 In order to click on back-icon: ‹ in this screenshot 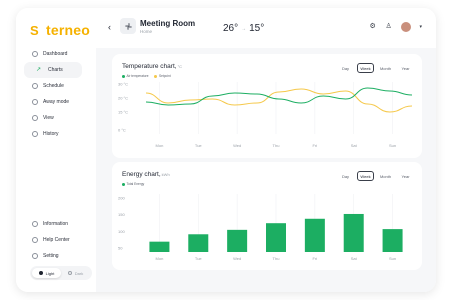, I will do `click(109, 27)`.